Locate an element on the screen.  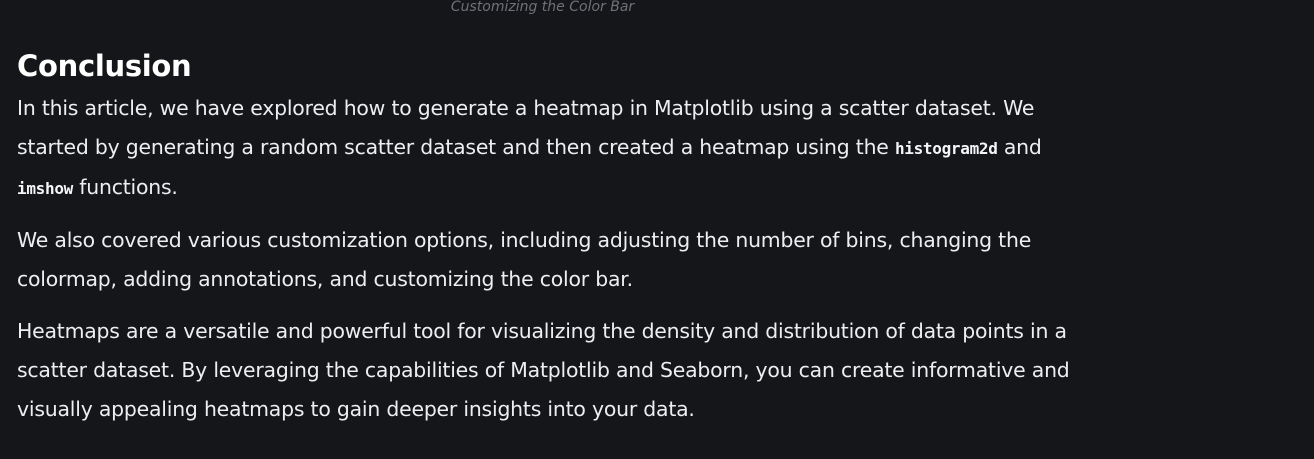
code-imshow: imshow is located at coordinates (45, 188).